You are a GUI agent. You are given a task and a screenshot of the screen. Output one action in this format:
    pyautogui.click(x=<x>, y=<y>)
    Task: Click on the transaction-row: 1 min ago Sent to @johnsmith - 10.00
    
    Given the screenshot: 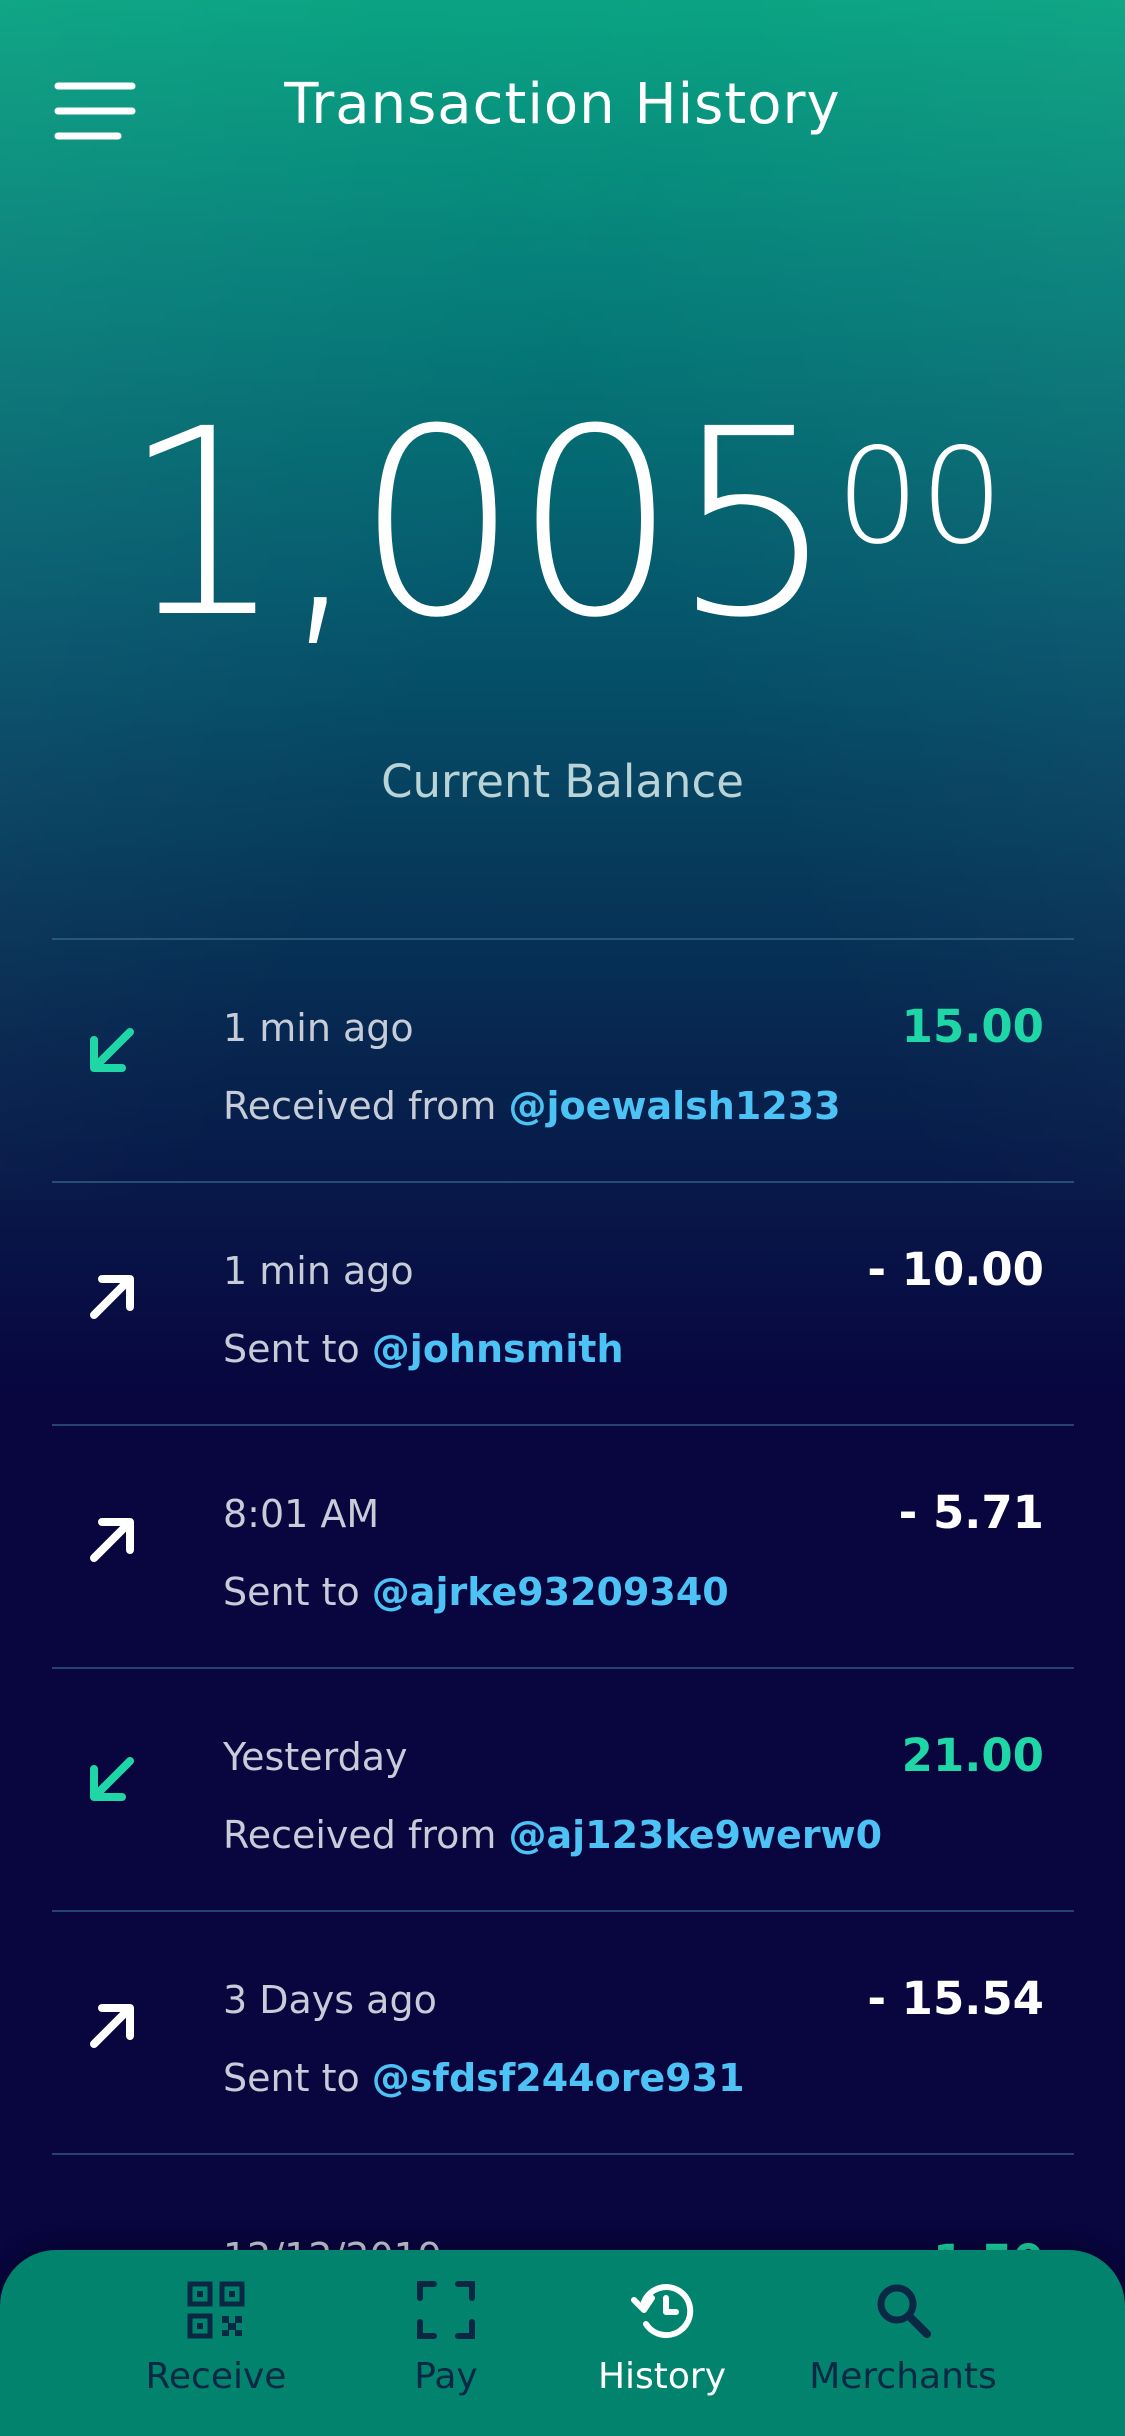 What is the action you would take?
    pyautogui.click(x=563, y=1303)
    